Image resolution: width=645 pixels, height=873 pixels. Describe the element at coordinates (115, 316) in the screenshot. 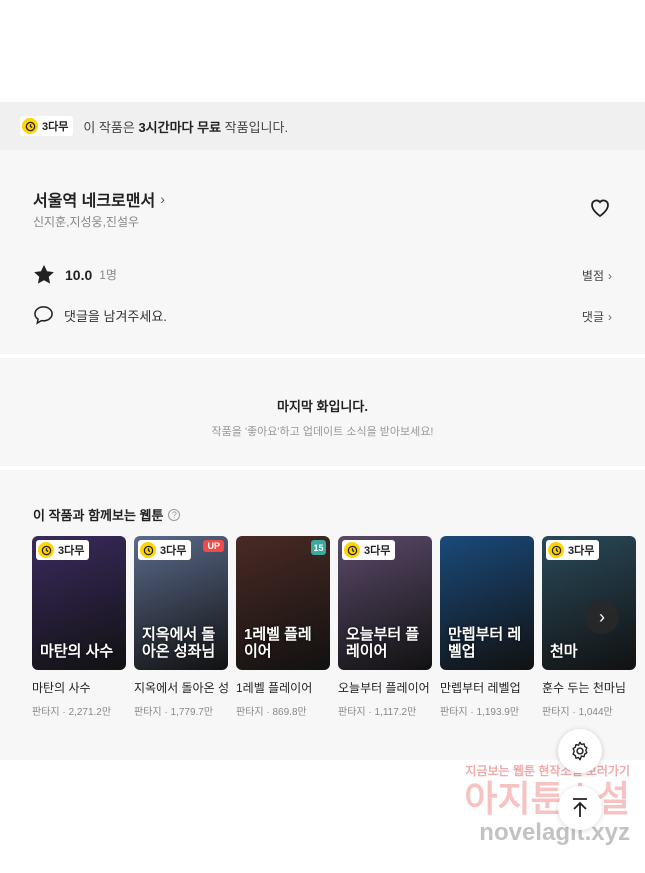

I see `comment-prompt: 댓글을 남겨주세요.` at that location.